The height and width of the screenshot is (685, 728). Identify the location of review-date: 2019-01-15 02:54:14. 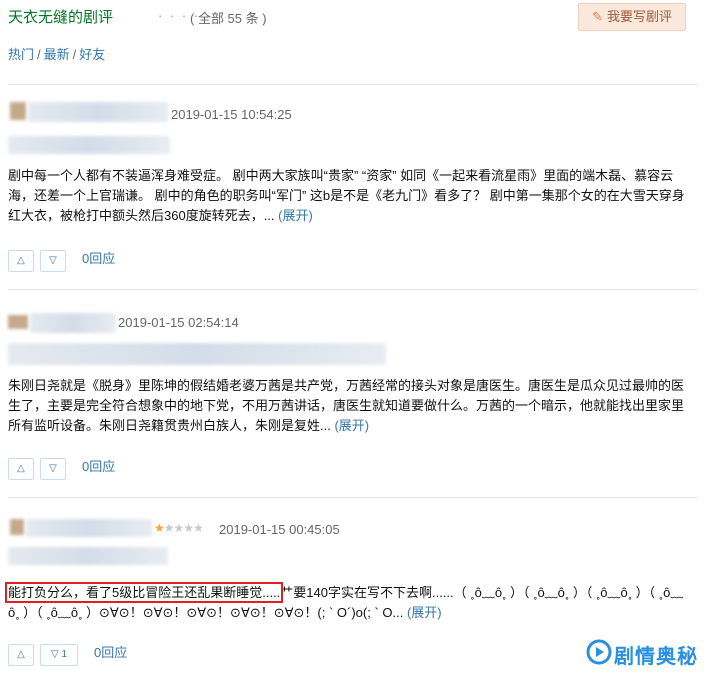
(178, 322).